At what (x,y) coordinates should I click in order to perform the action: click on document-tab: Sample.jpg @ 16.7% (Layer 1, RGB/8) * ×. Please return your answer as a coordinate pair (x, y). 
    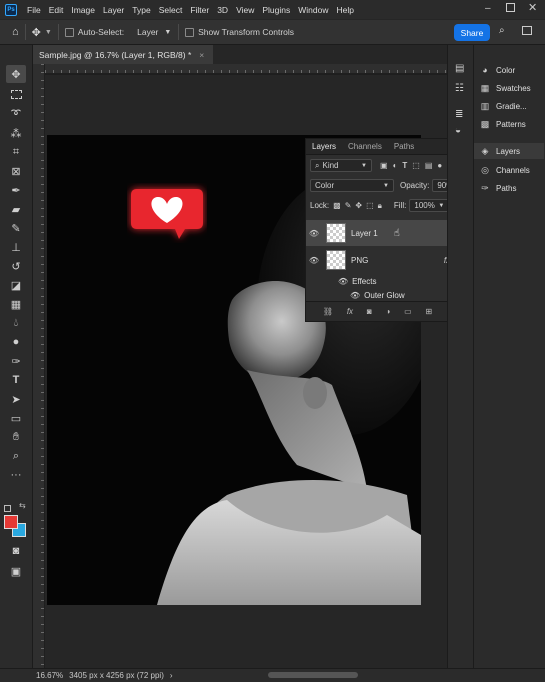
    Looking at the image, I should click on (123, 54).